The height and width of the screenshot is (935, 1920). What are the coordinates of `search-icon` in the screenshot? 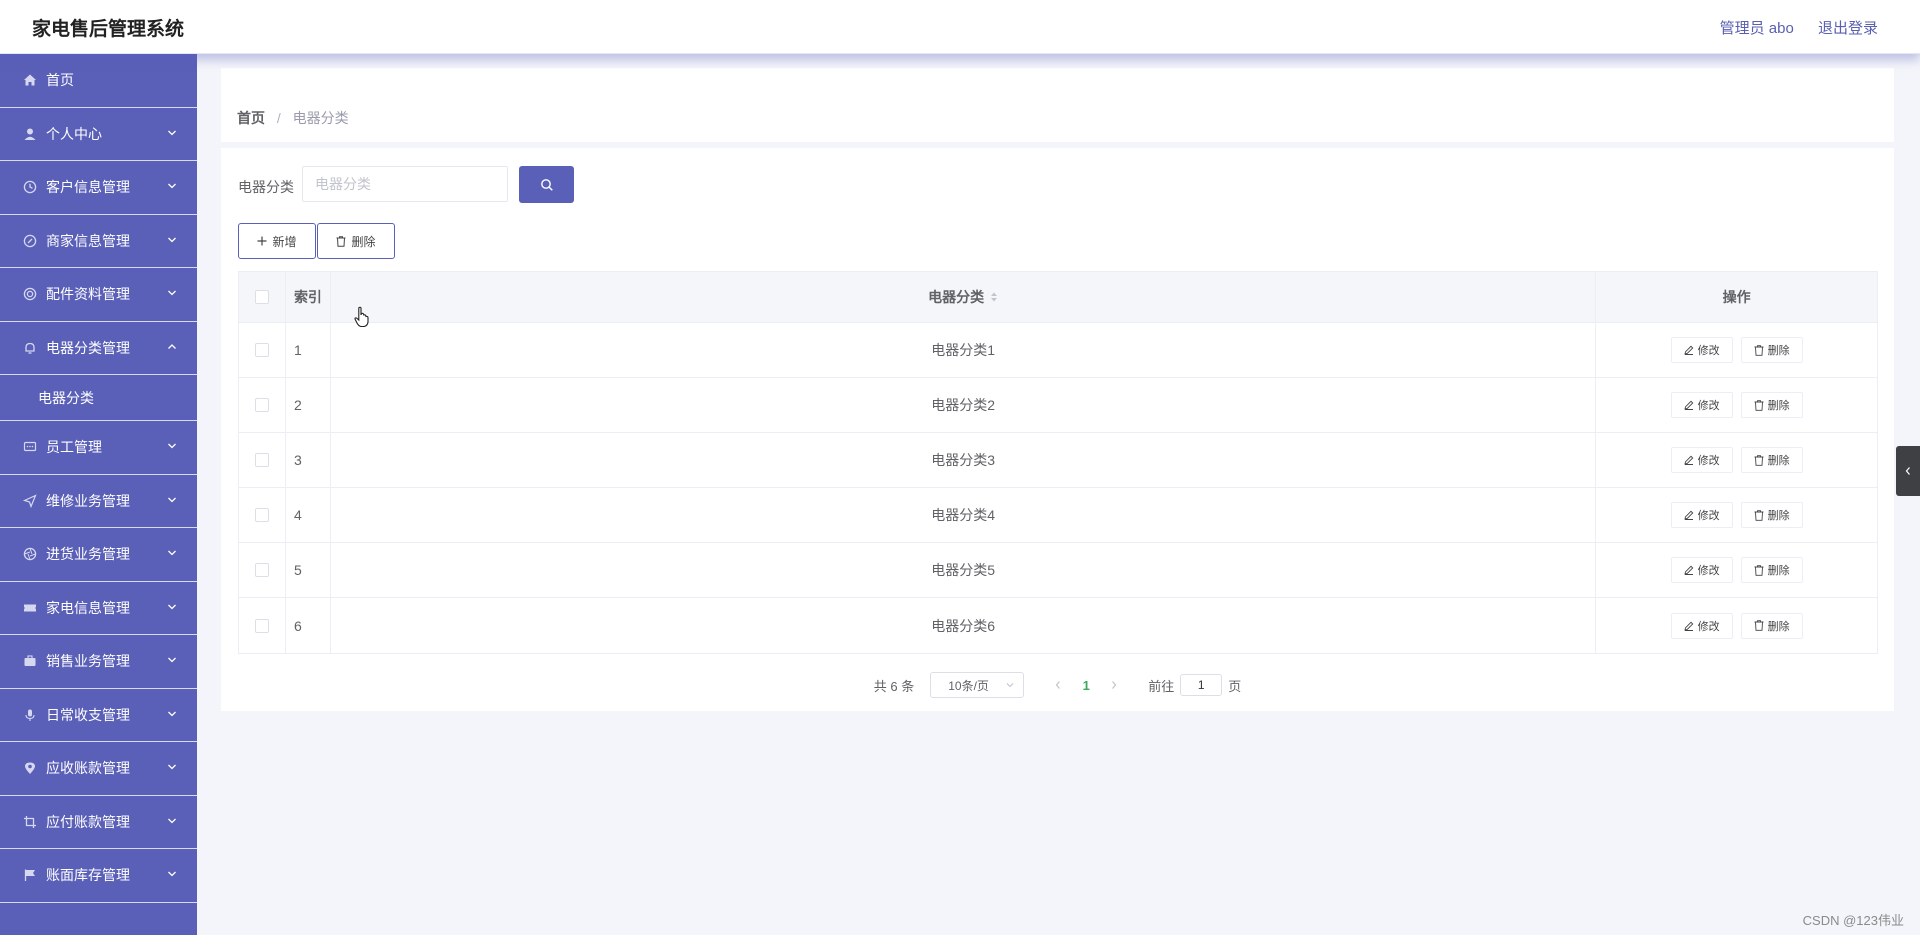 It's located at (546, 184).